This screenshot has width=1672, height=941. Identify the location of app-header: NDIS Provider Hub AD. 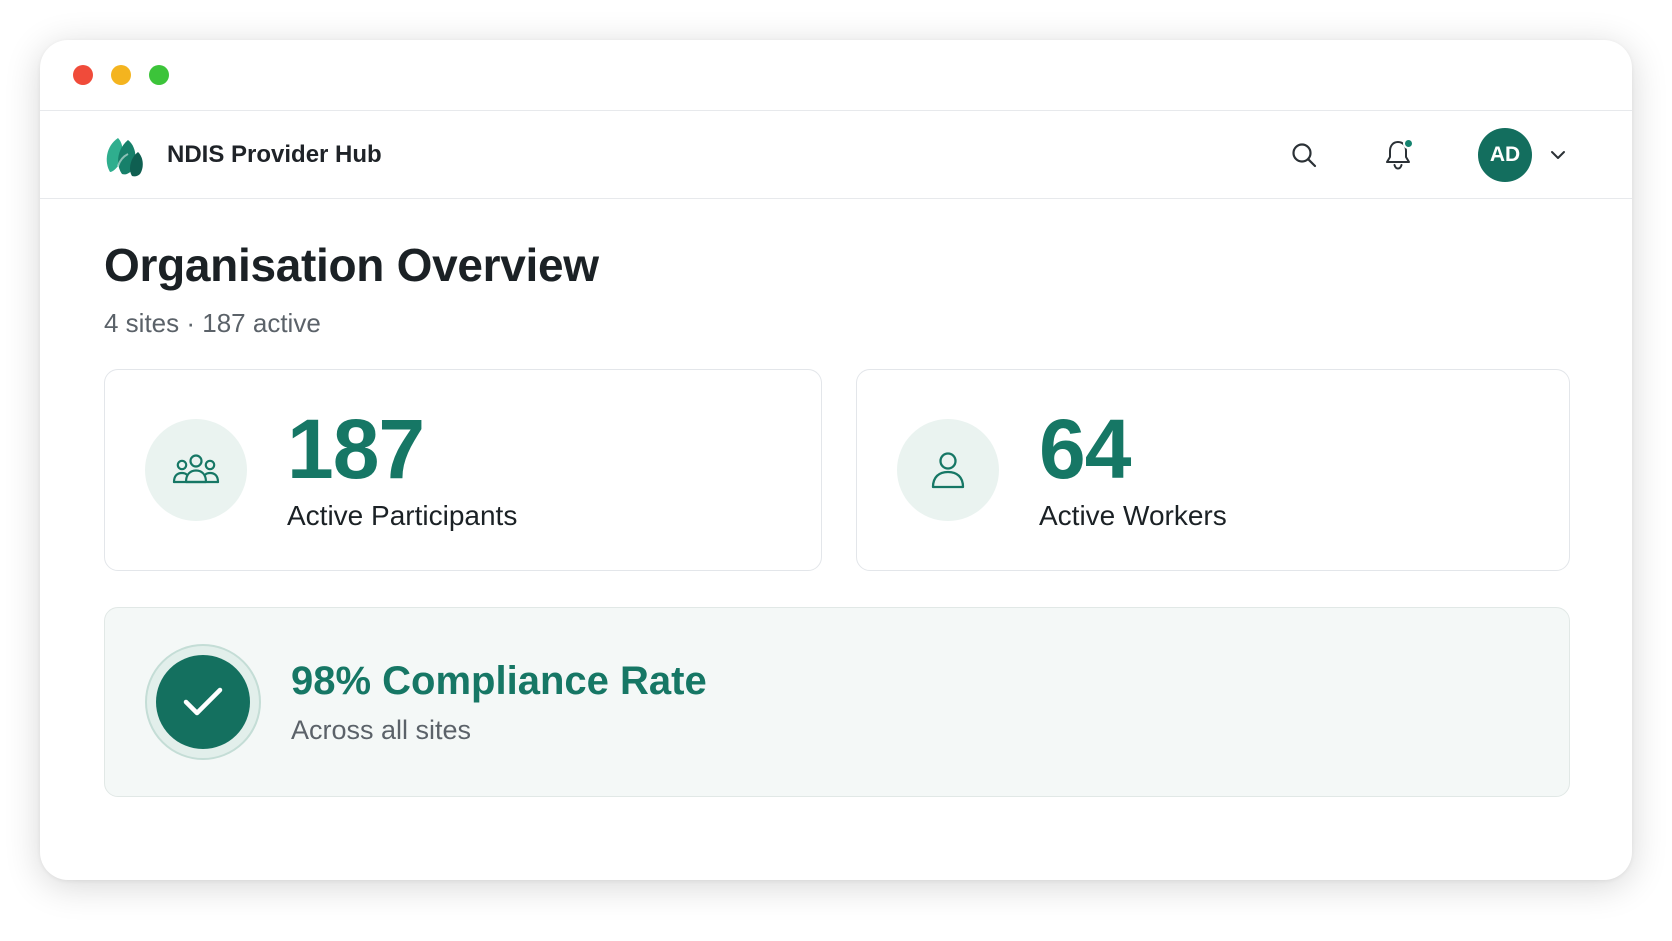
(836, 155).